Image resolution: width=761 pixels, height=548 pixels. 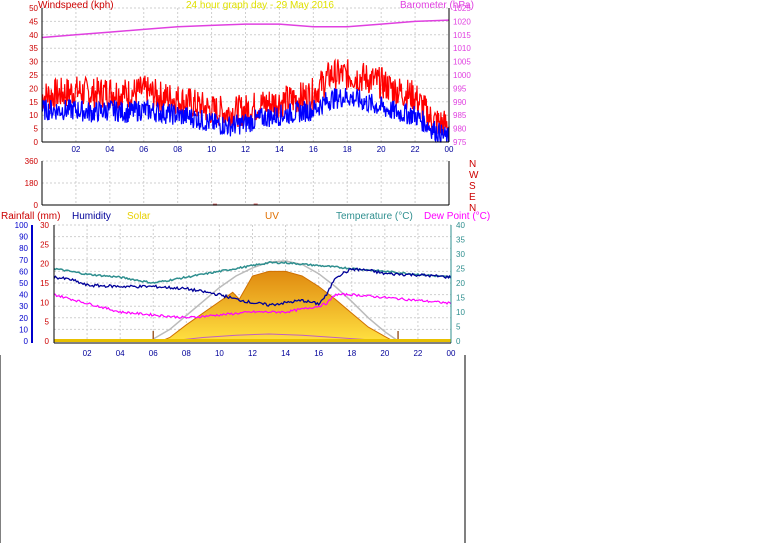 What do you see at coordinates (177, 149) in the screenshot?
I see `wind-x-tick-label: 08` at bounding box center [177, 149].